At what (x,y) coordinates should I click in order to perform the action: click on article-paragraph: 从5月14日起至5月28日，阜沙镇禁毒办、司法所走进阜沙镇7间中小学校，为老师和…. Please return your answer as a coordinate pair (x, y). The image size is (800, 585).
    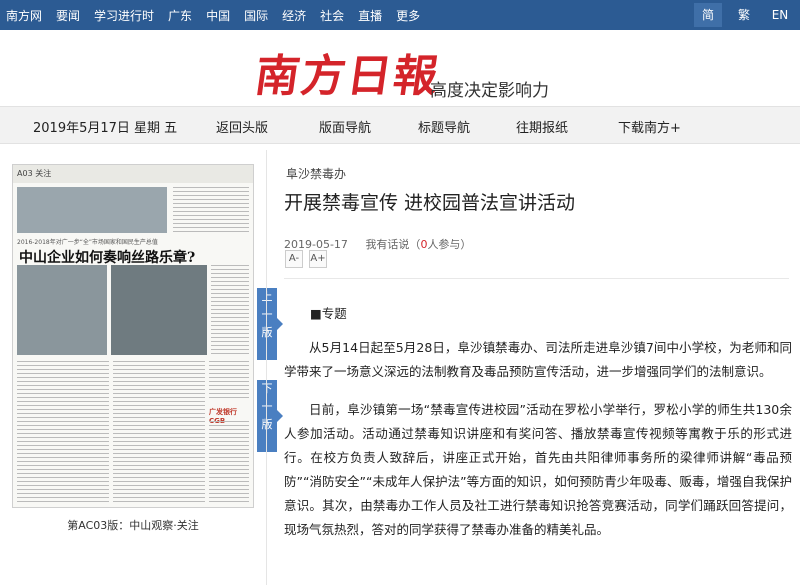
    Looking at the image, I should click on (538, 359).